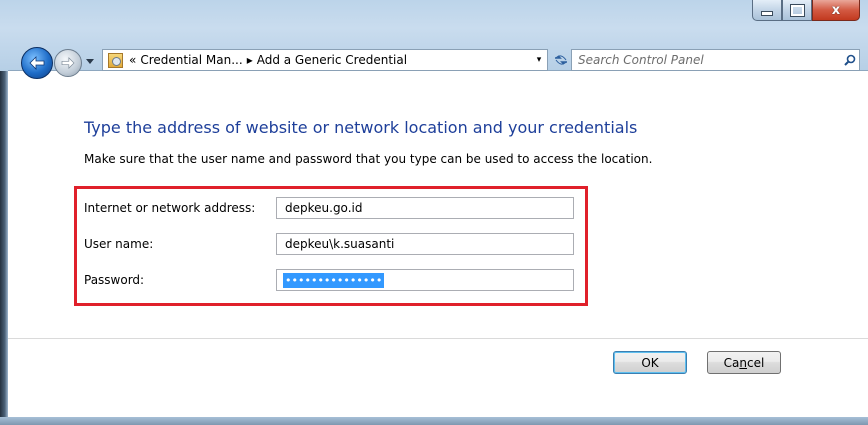 The image size is (868, 425). I want to click on back-button, so click(37, 63).